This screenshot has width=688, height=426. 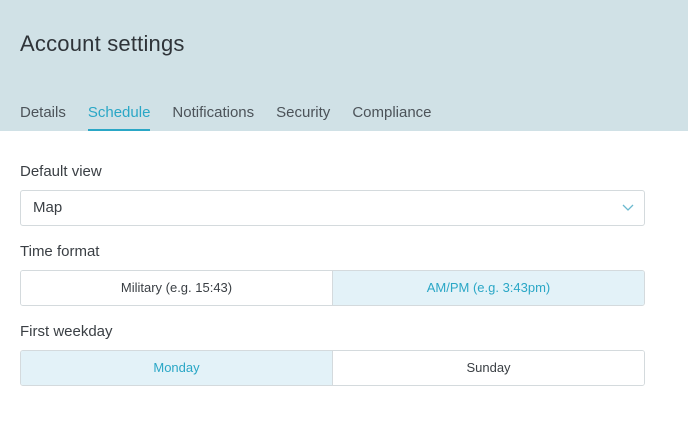 What do you see at coordinates (48, 207) in the screenshot?
I see `default-view-value: Map` at bounding box center [48, 207].